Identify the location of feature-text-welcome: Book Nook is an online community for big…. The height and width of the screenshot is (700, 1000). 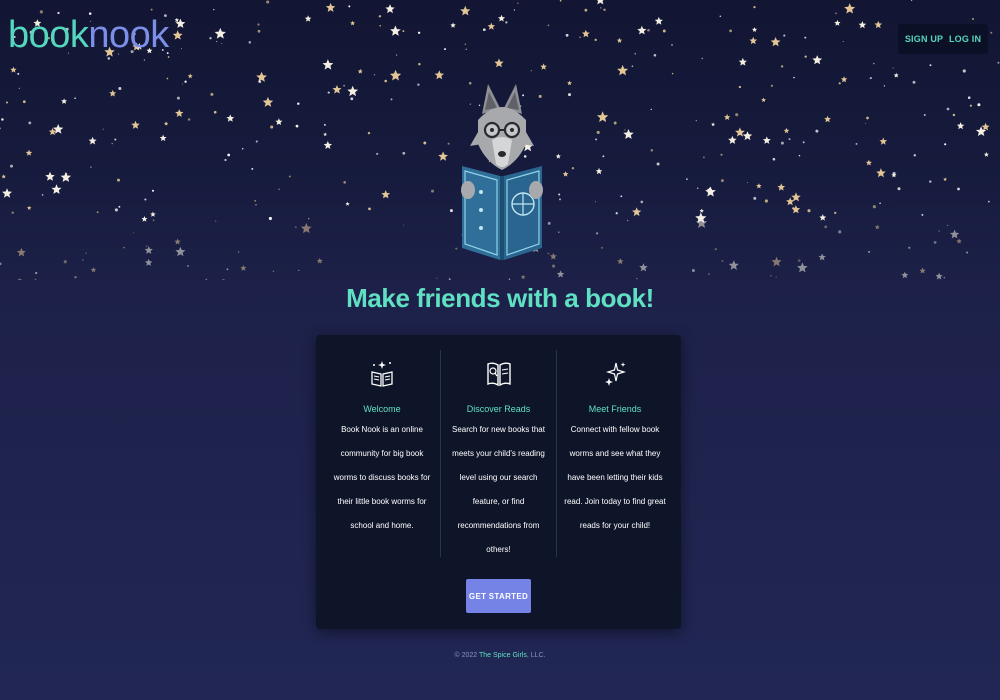
(382, 477).